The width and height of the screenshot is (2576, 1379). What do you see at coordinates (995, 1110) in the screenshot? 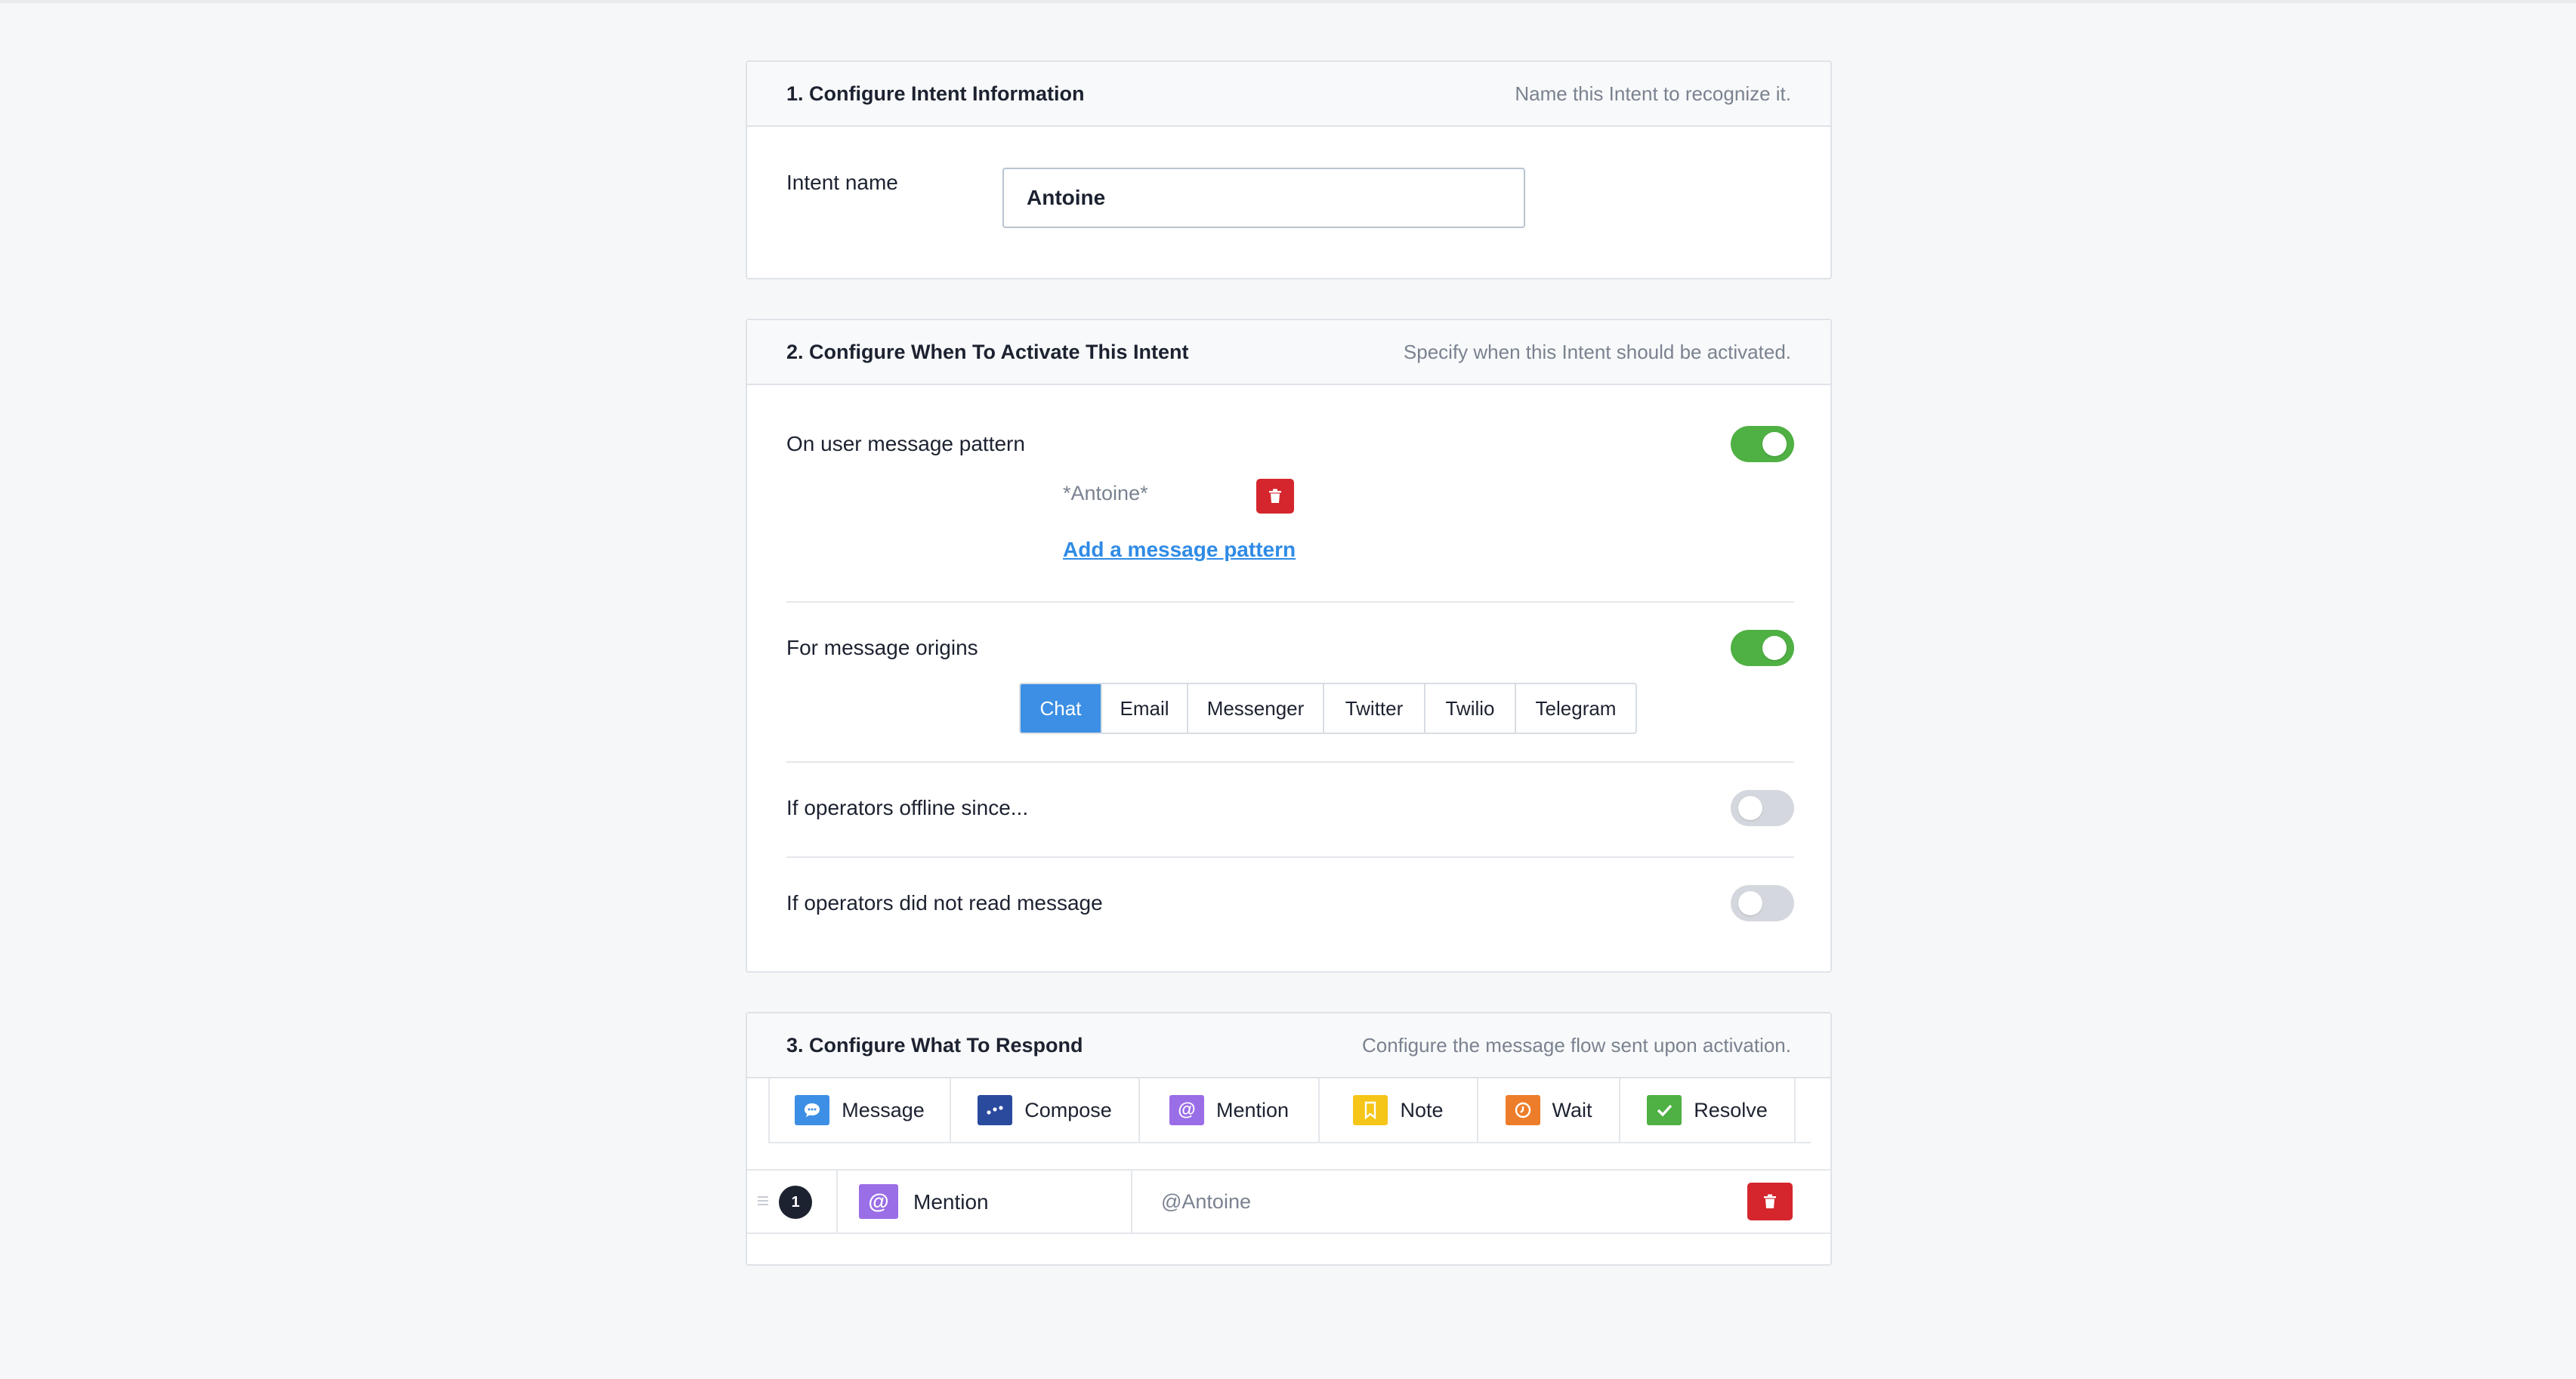
I see `typing-dots-icon` at bounding box center [995, 1110].